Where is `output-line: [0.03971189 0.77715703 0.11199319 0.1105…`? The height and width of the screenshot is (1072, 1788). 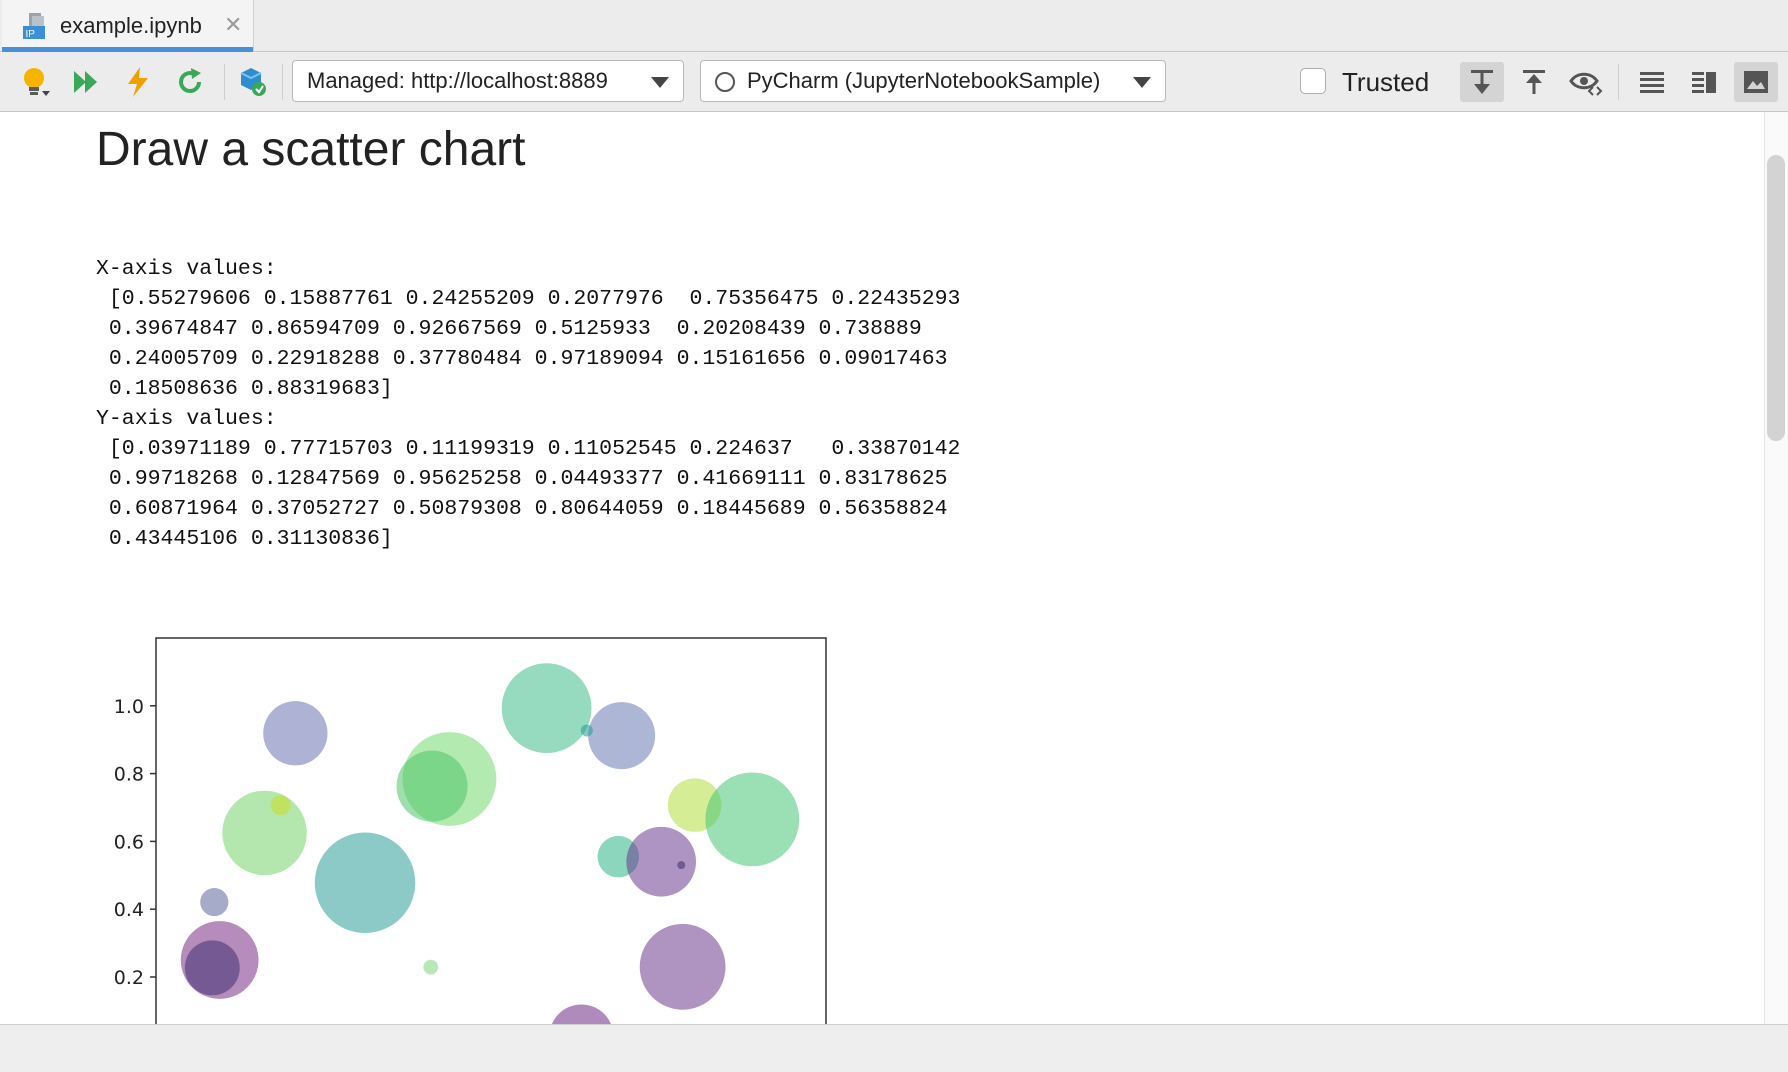 output-line: [0.03971189 0.77715703 0.11199319 0.1105… is located at coordinates (528, 449).